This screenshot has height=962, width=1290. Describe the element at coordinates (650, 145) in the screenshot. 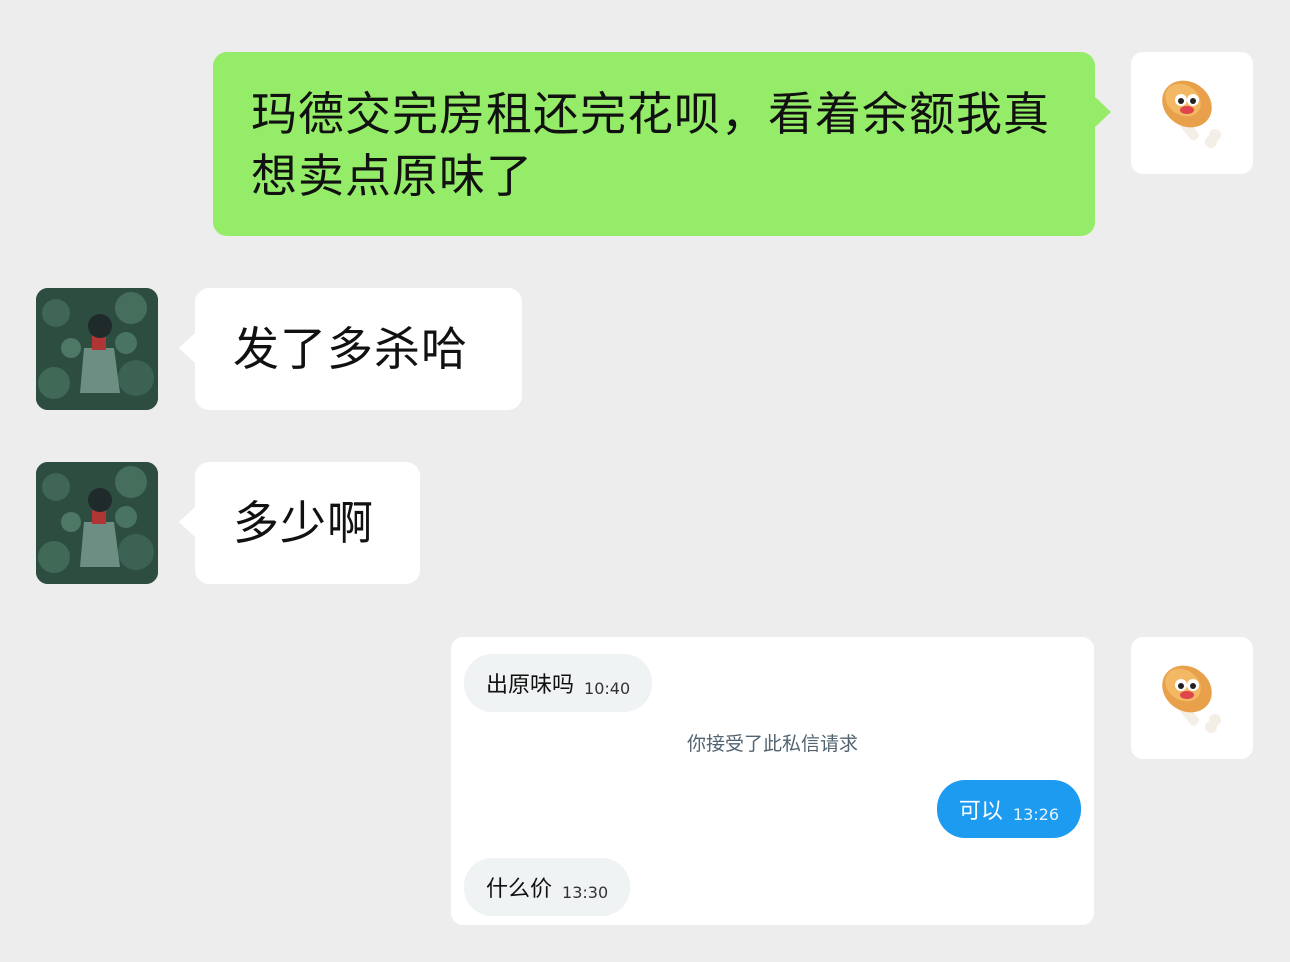

I see `message-text: 玛德交完房租还完花呗，看着余额我真想卖点原味了` at that location.